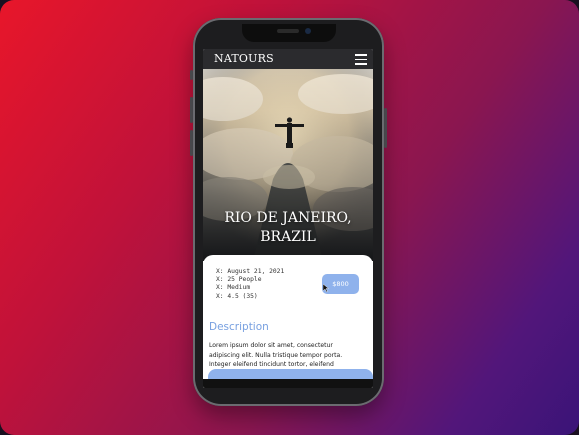 The height and width of the screenshot is (435, 579). I want to click on description-line: Lorem ipsum dolor sit amet, consectetur, so click(271, 345).